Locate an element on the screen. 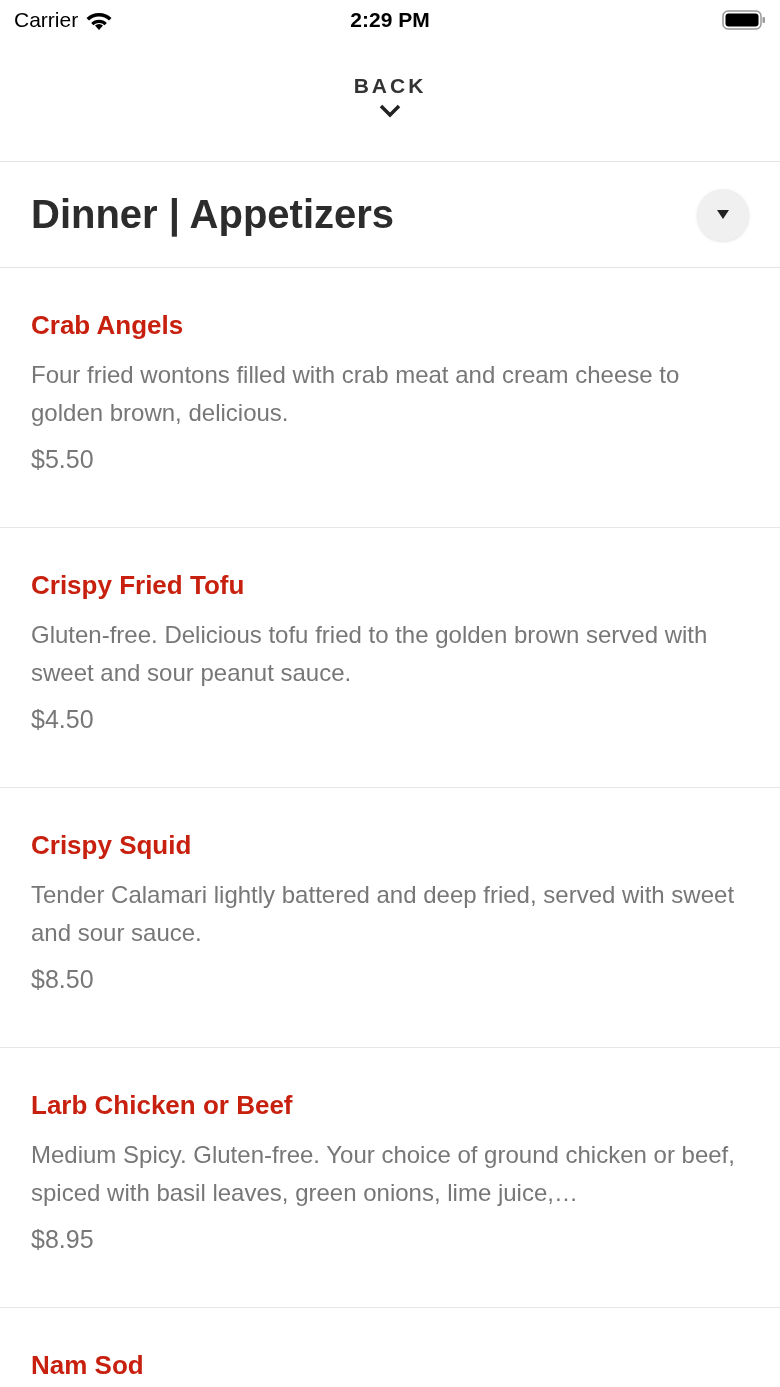  item-price: $8.95 is located at coordinates (63, 1239).